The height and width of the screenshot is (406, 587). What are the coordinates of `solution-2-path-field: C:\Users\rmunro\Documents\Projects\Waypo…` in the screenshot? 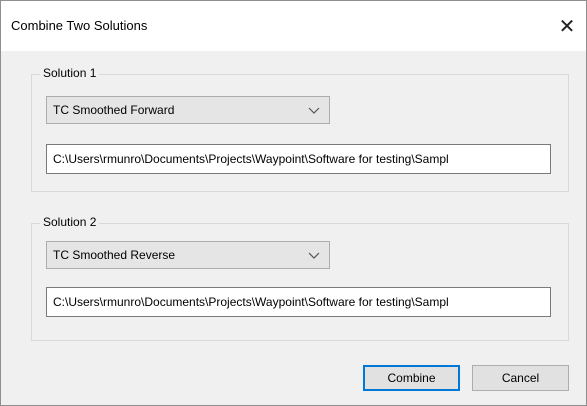 It's located at (298, 302).